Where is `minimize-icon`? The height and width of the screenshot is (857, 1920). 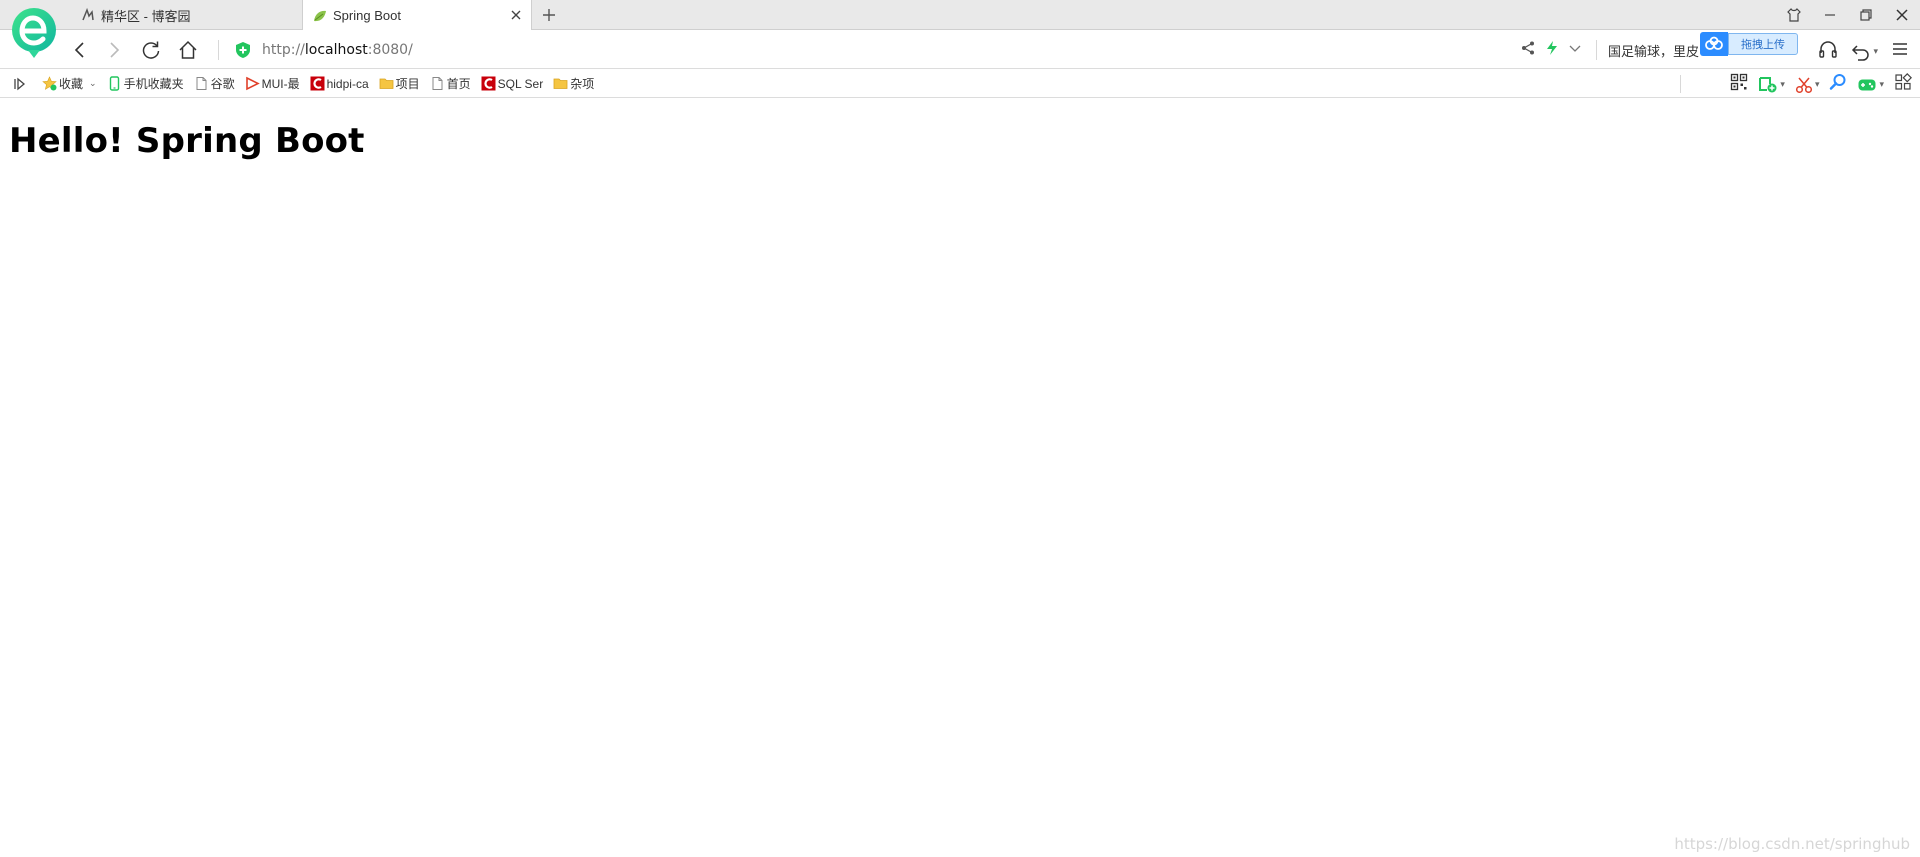 minimize-icon is located at coordinates (1830, 15).